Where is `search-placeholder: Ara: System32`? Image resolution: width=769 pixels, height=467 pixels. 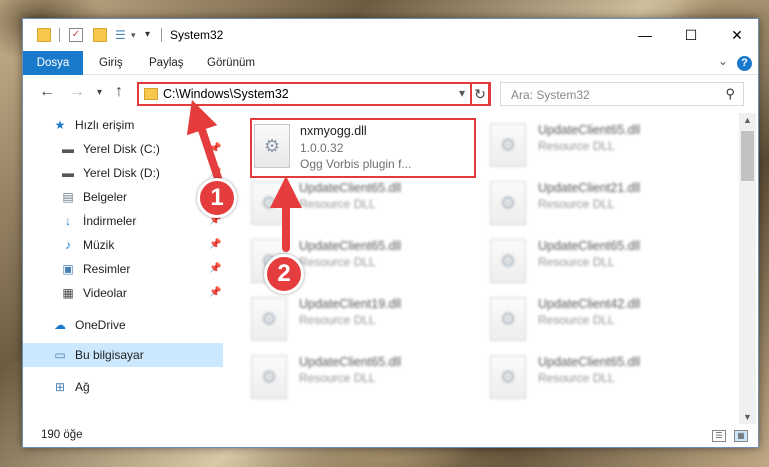 search-placeholder: Ara: System32 is located at coordinates (550, 95).